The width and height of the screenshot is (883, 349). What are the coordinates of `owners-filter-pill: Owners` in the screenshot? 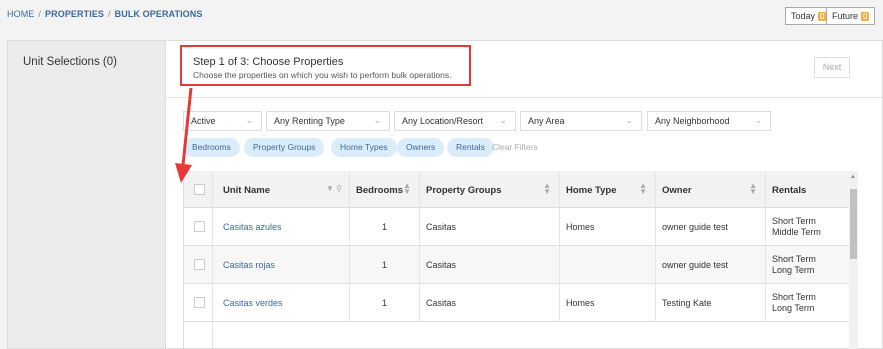 It's located at (421, 147).